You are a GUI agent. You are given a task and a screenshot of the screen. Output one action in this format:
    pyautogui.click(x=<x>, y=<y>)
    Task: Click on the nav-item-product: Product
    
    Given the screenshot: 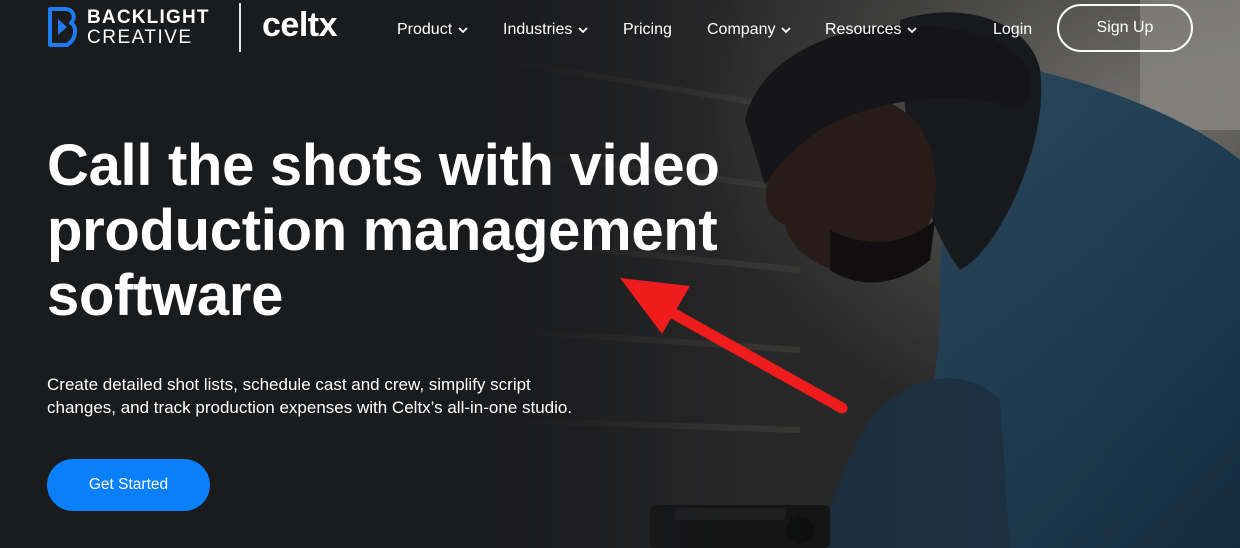 What is the action you would take?
    pyautogui.click(x=432, y=30)
    